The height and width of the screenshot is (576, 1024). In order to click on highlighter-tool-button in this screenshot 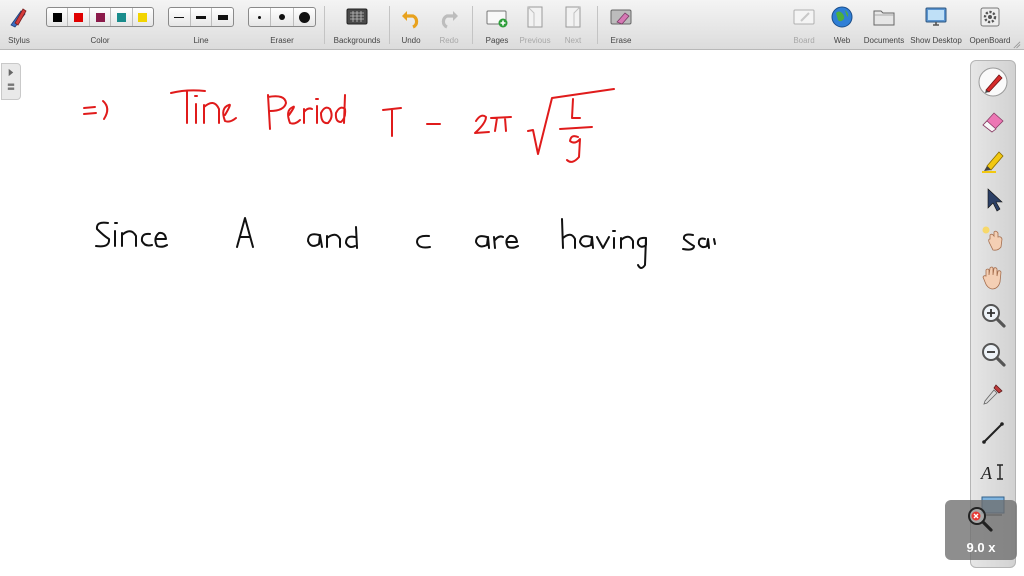, I will do `click(993, 160)`.